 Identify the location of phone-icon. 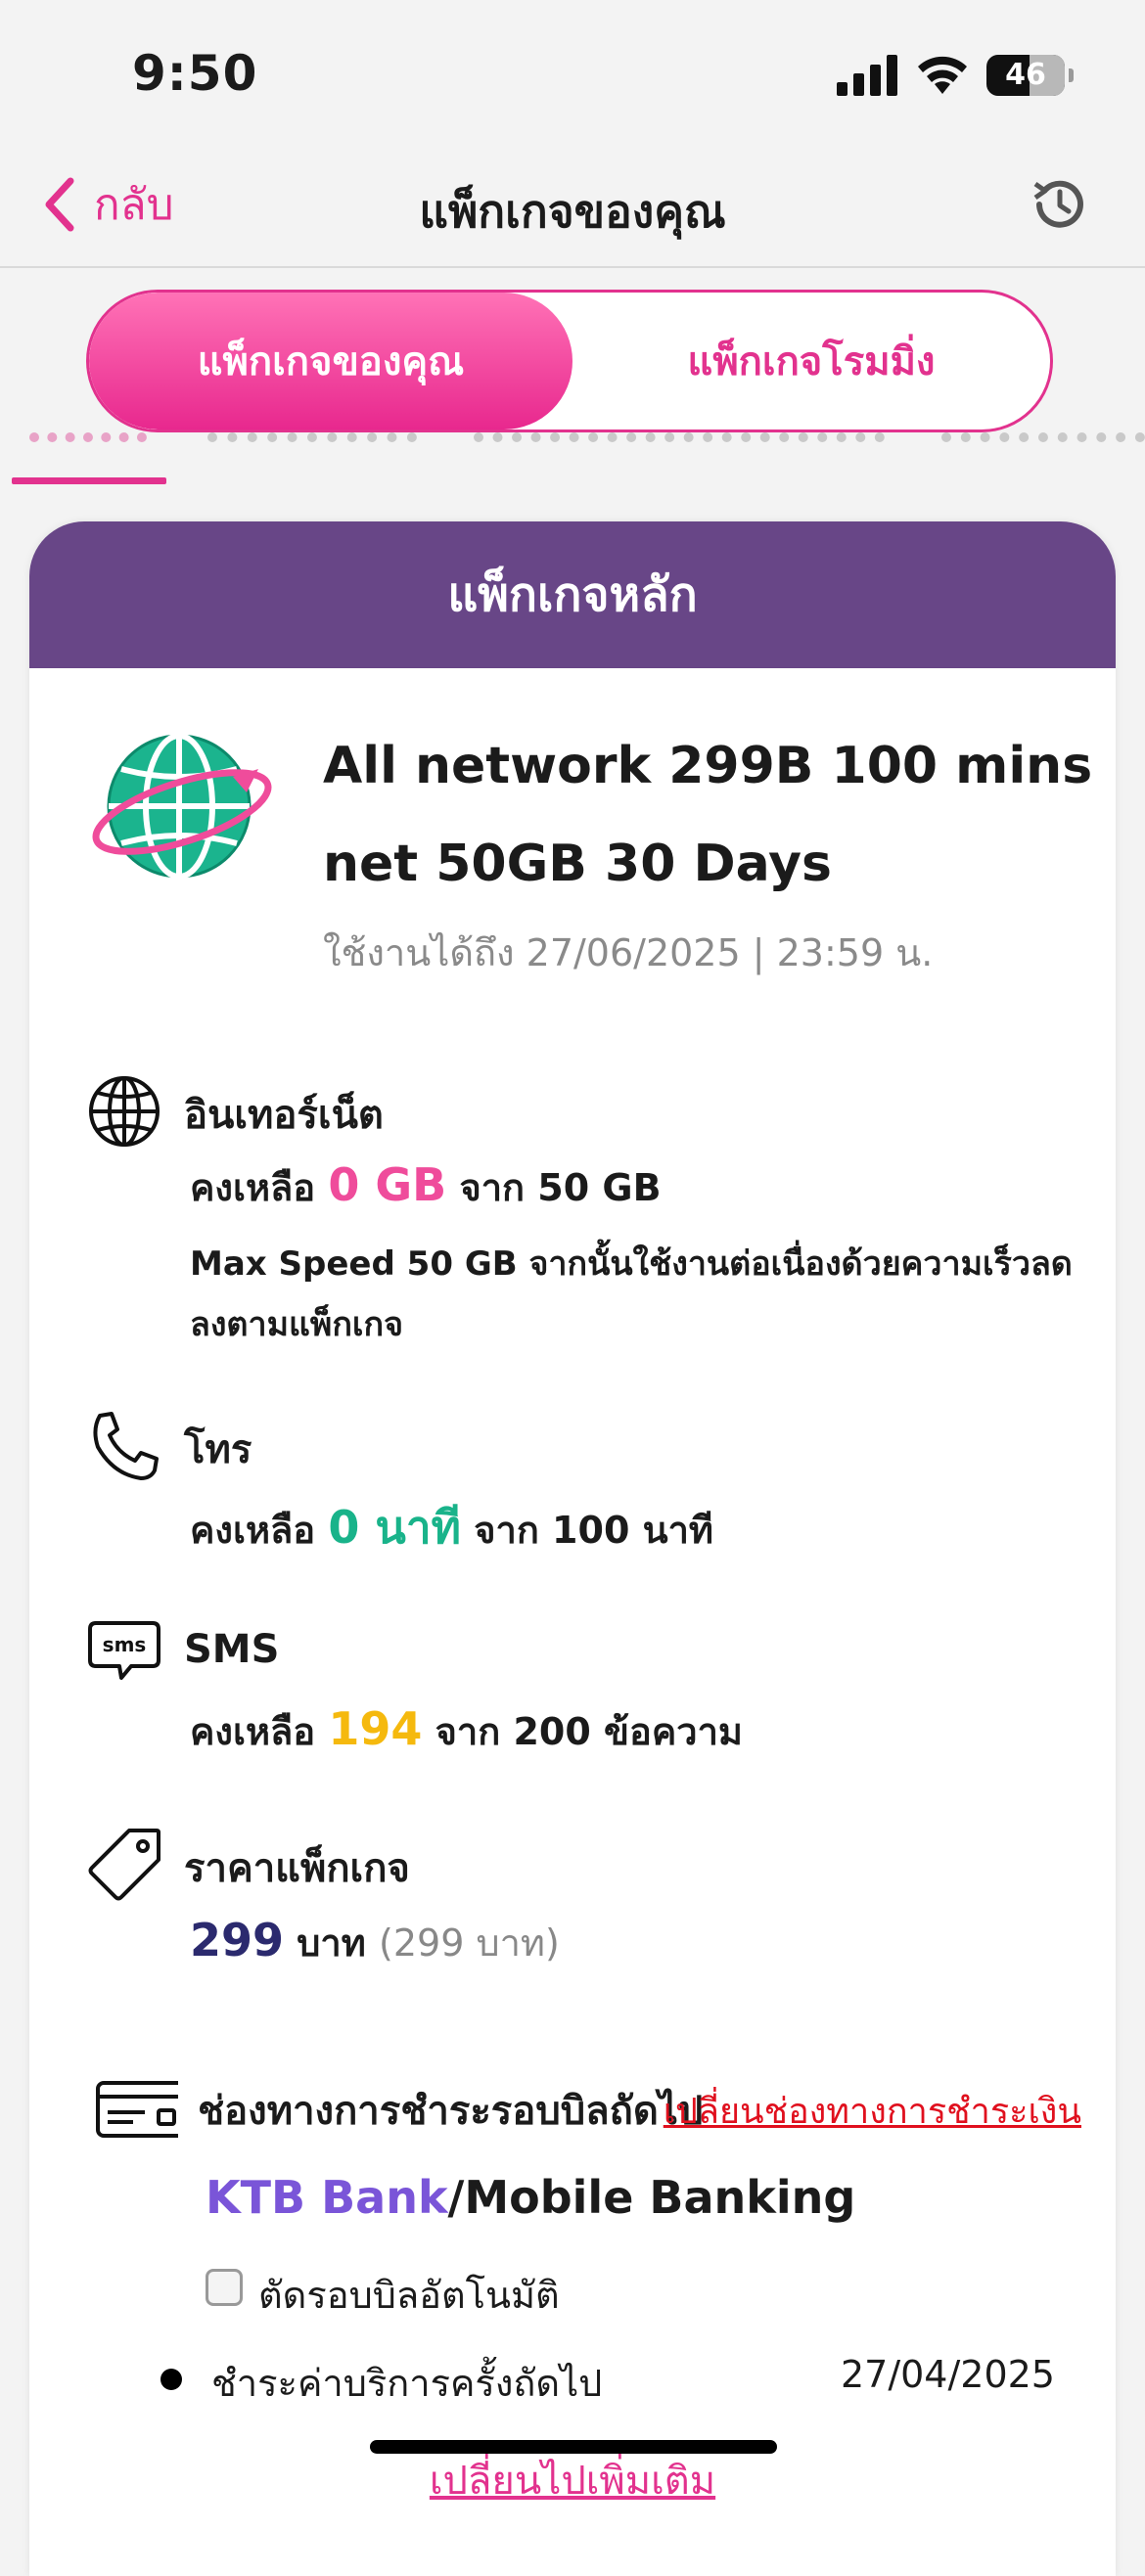
(126, 1446).